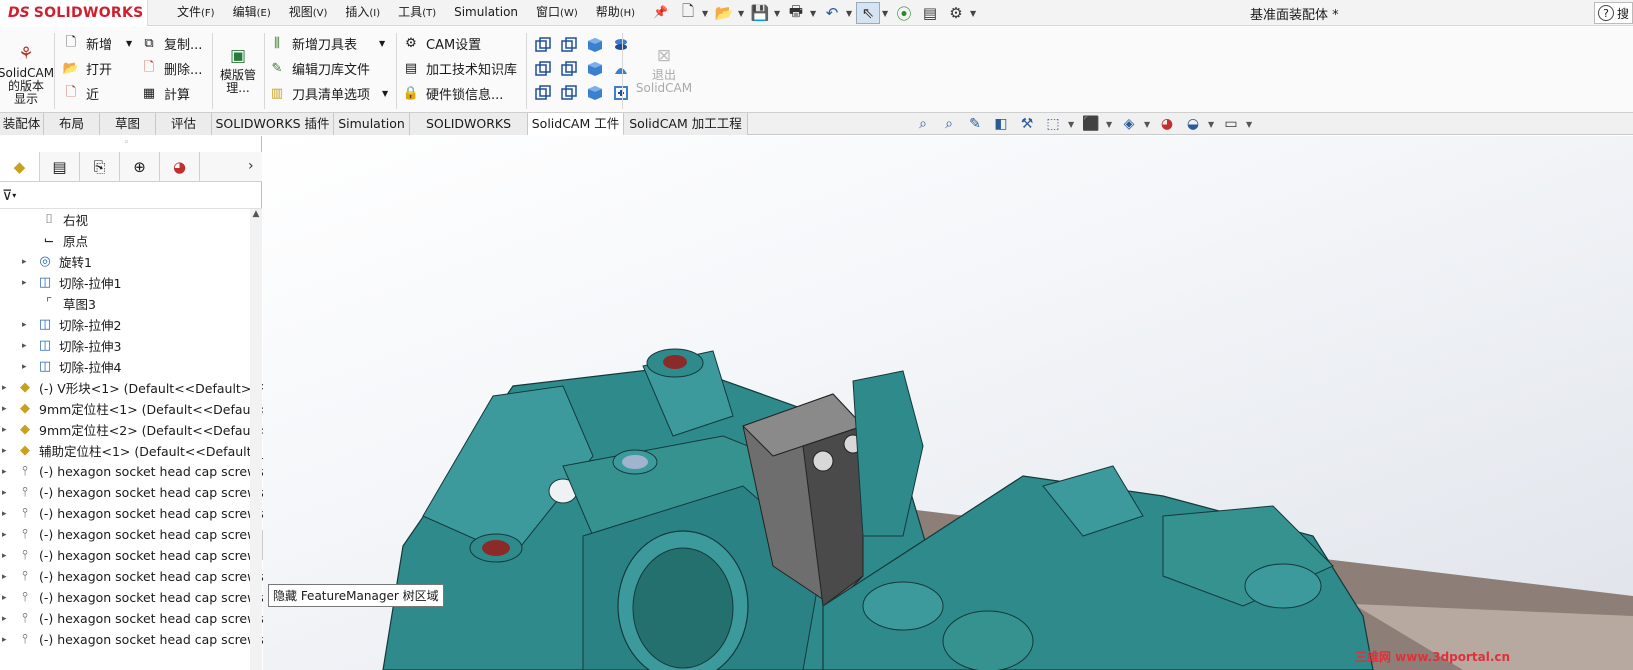  Describe the element at coordinates (949, 124) in the screenshot. I see `zoom-area-icon: ⌕` at that location.